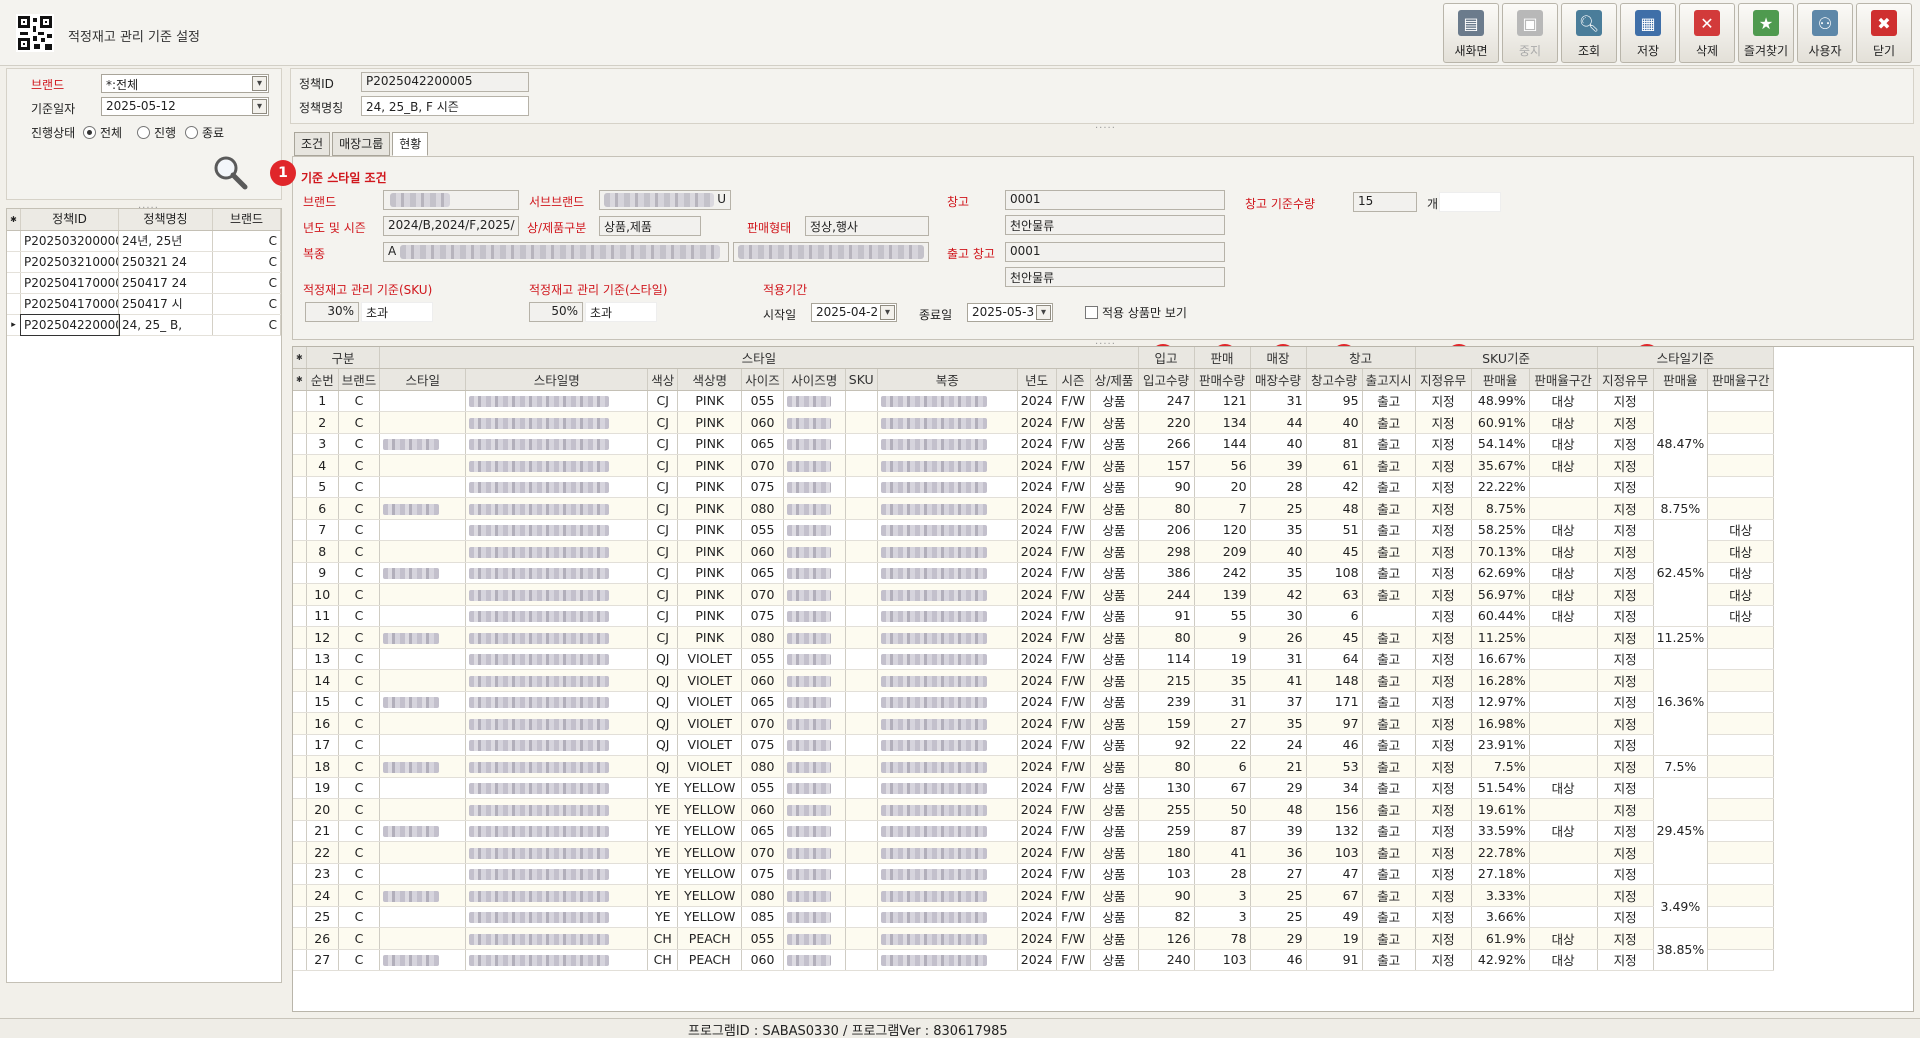 The height and width of the screenshot is (1038, 1920). What do you see at coordinates (1389, 379) in the screenshot?
I see `column-header: 출고지시` at bounding box center [1389, 379].